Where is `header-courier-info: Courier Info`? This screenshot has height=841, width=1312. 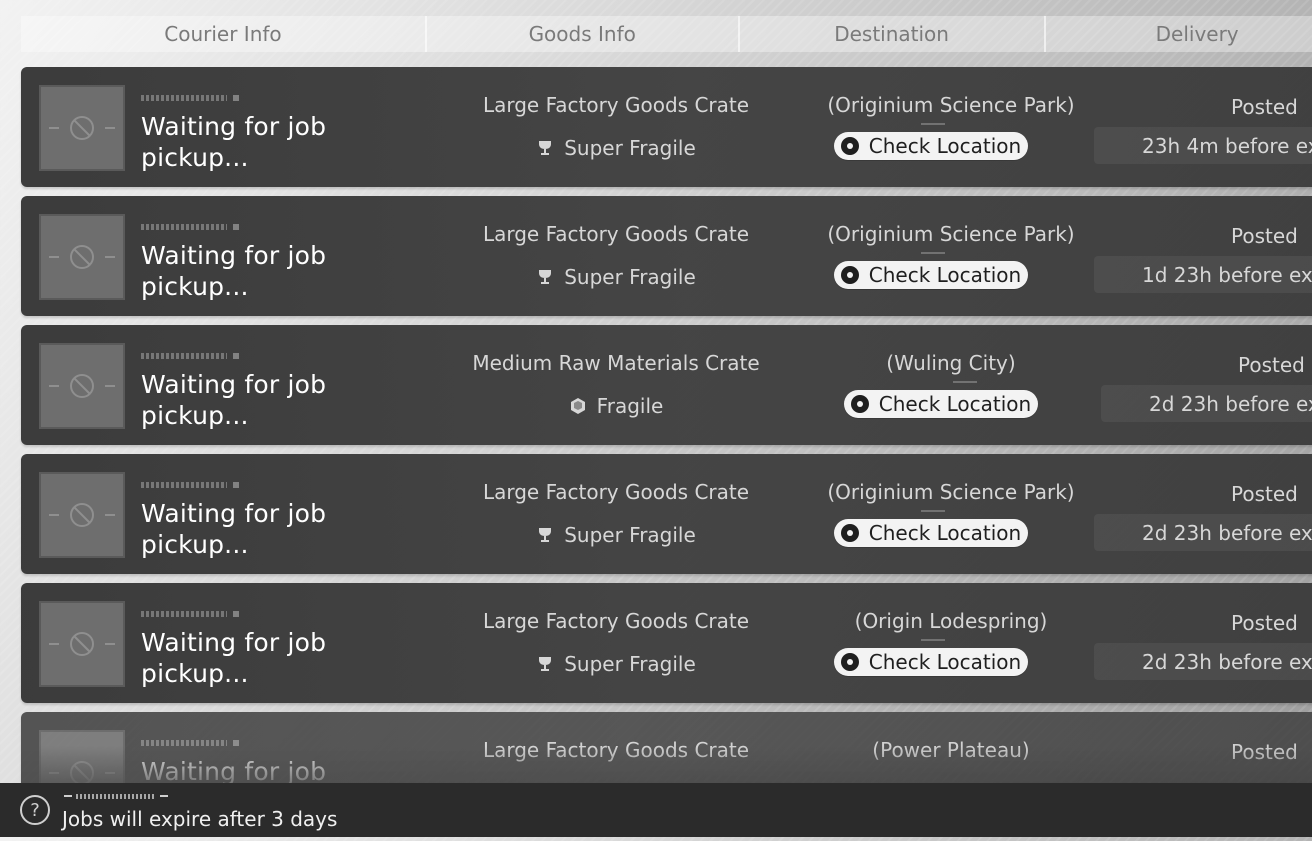
header-courier-info: Courier Info is located at coordinates (224, 34).